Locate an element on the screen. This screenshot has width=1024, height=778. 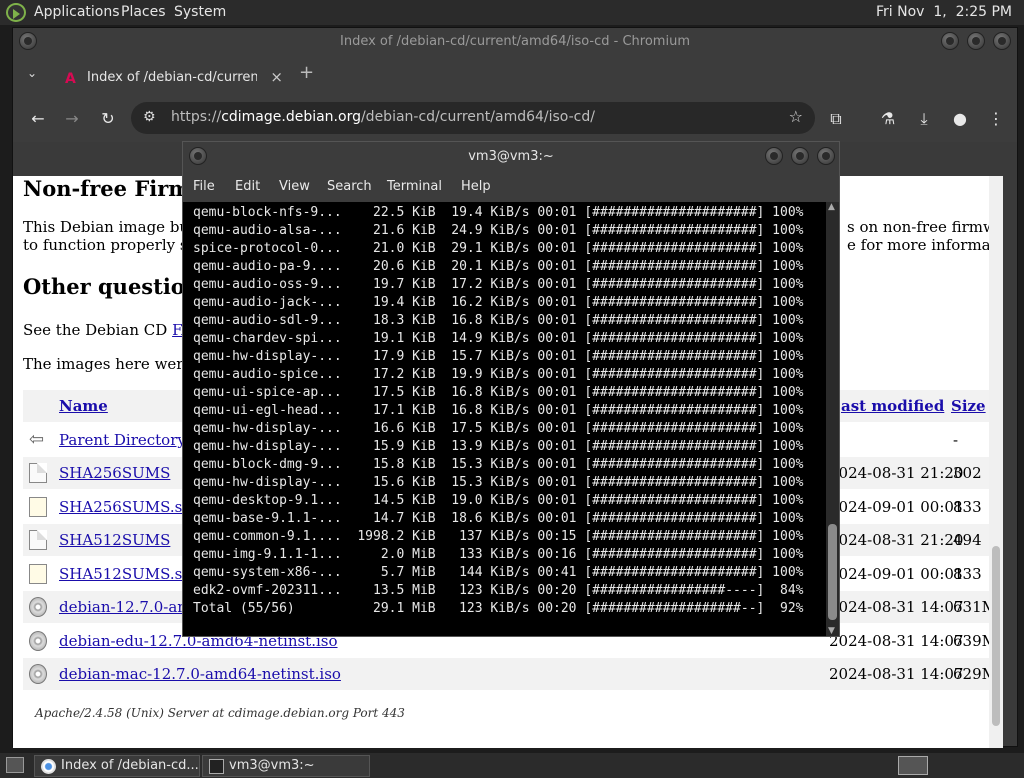
applications-logo-icon is located at coordinates (16, 12).